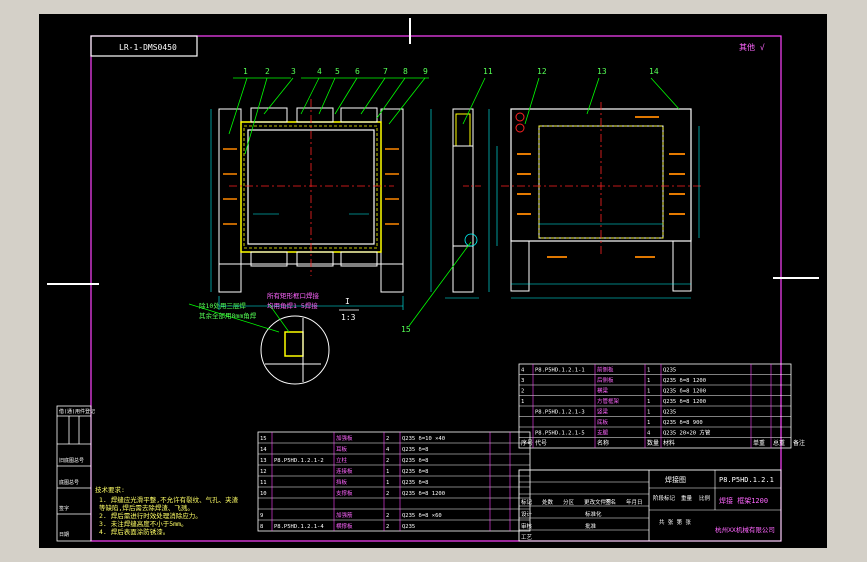 This screenshot has height=562, width=867. Describe the element at coordinates (687, 498) in the screenshot. I see `weight-label: 重量` at that location.